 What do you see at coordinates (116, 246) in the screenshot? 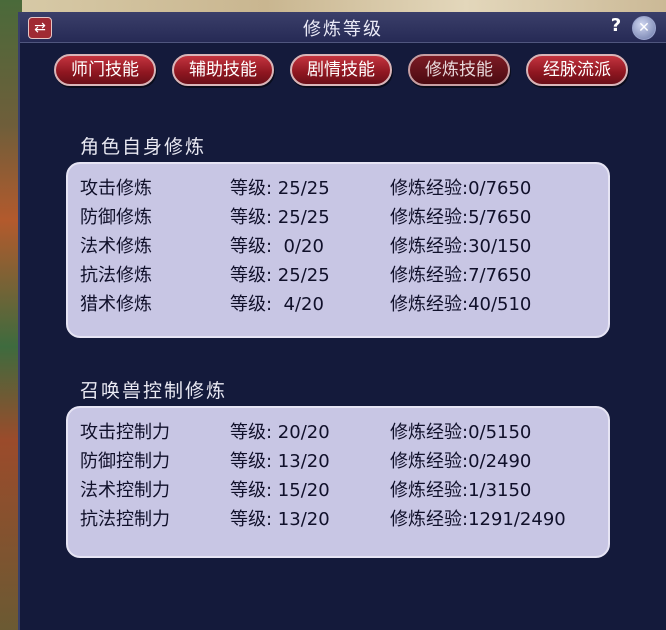
I see `training-name: 法术修炼` at bounding box center [116, 246].